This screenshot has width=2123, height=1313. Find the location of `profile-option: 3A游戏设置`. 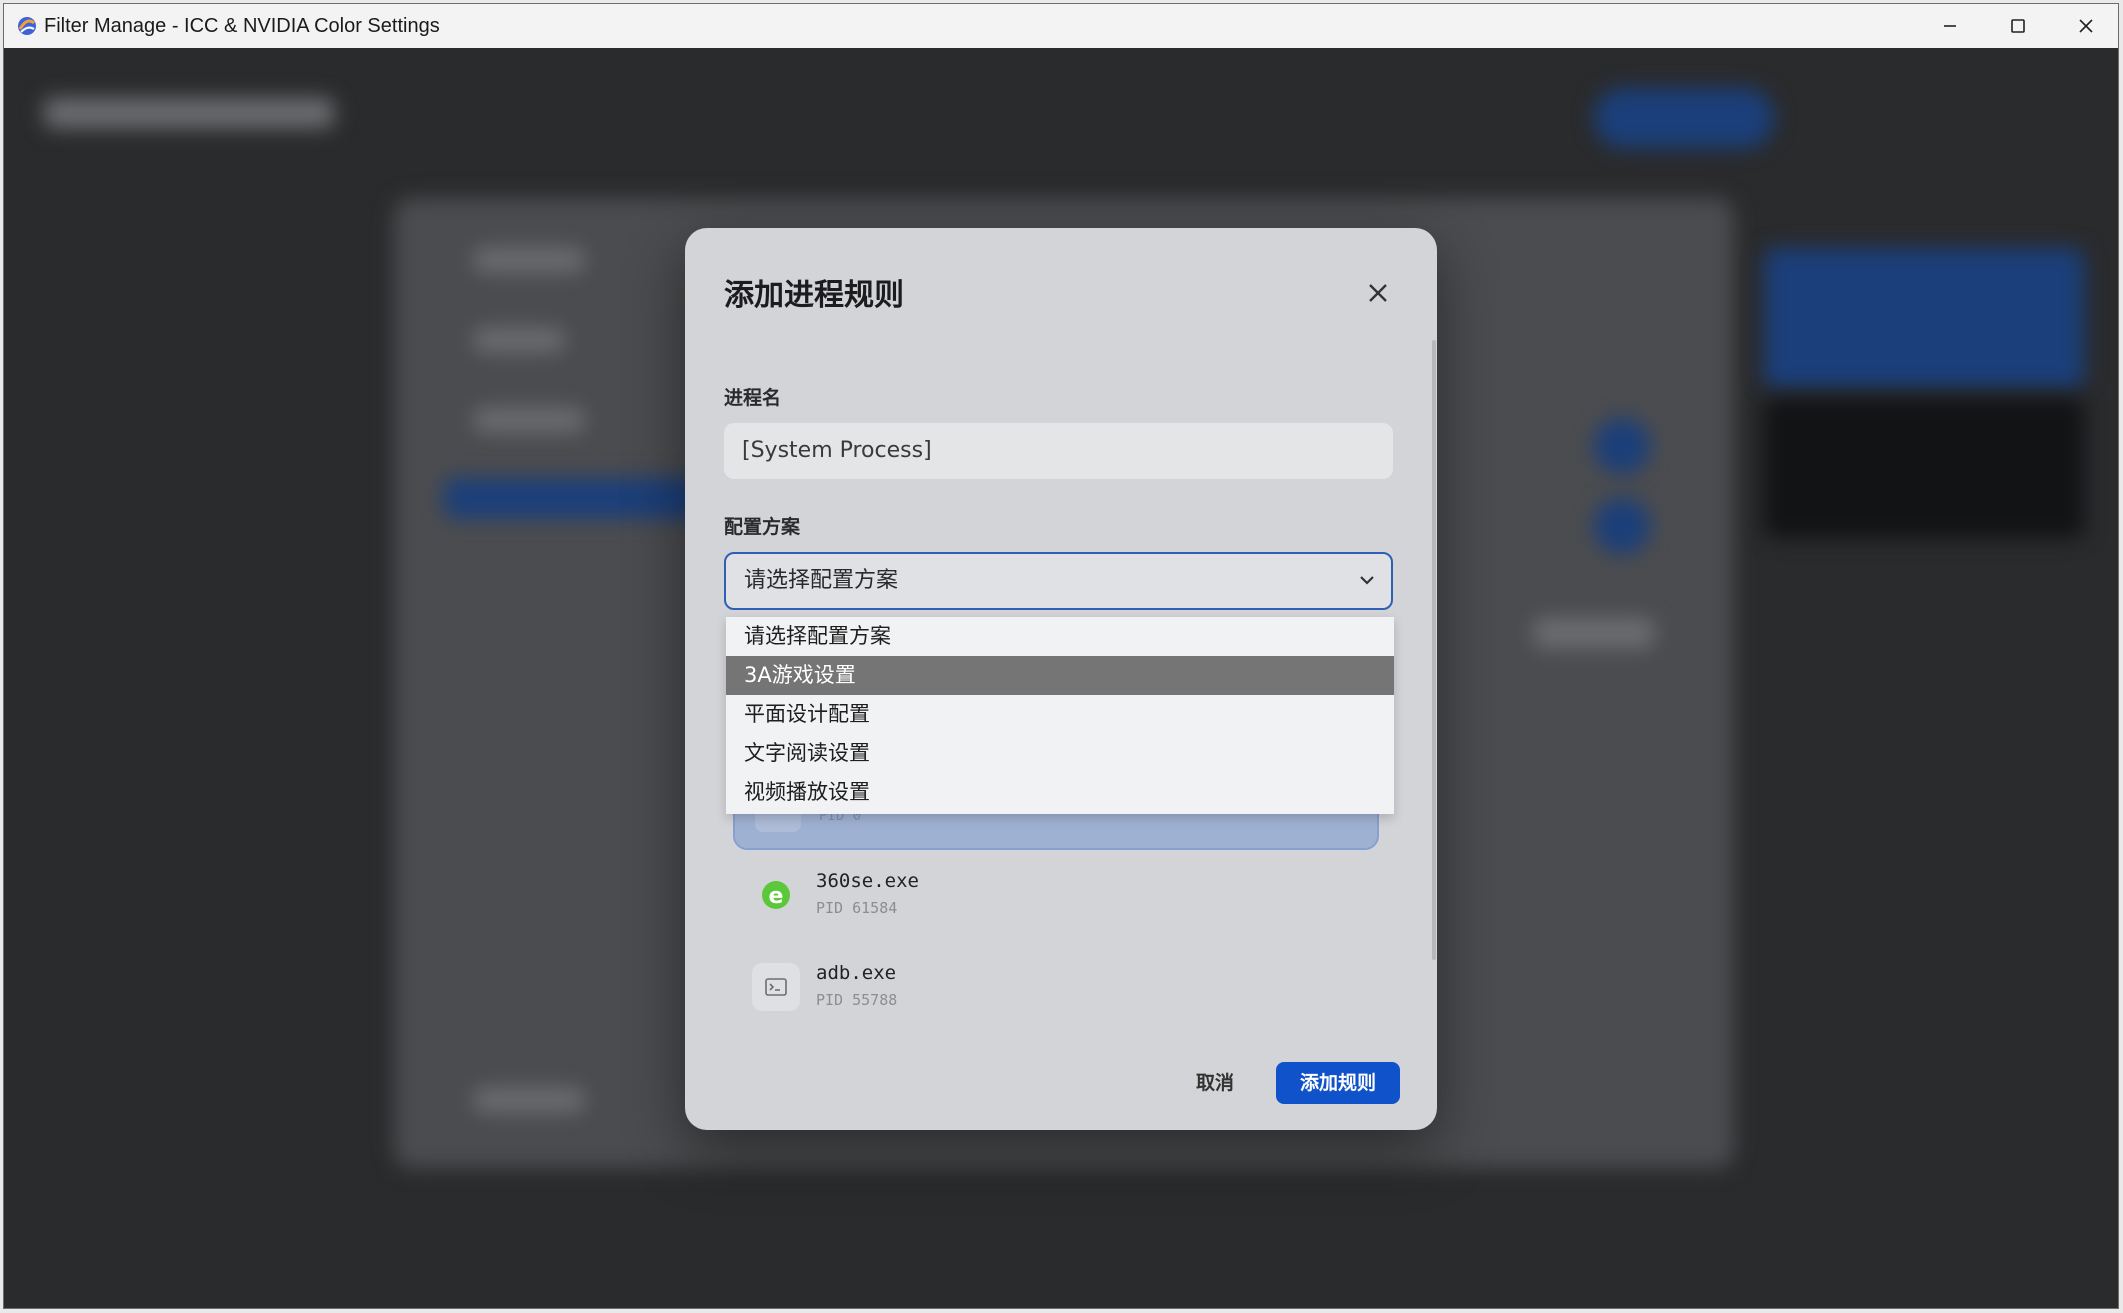

profile-option: 3A游戏设置 is located at coordinates (1060, 675).